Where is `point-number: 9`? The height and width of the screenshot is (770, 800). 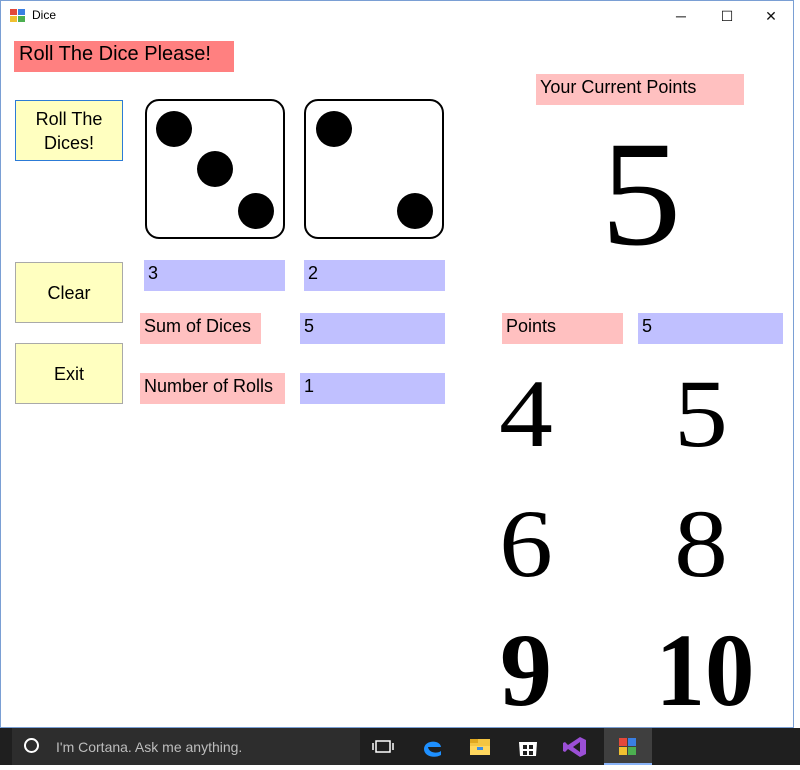
point-number: 9 is located at coordinates (526, 670).